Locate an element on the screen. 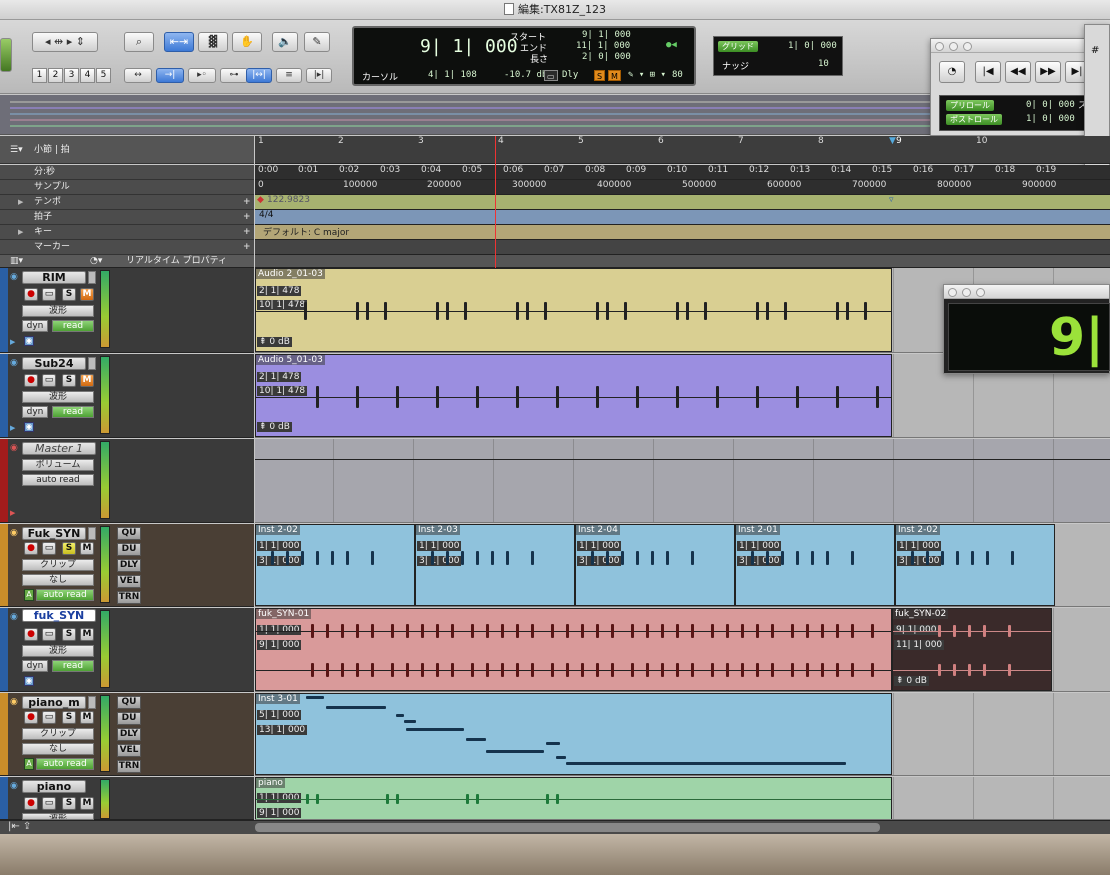  return-to-zero-button: |◀ is located at coordinates (988, 72).